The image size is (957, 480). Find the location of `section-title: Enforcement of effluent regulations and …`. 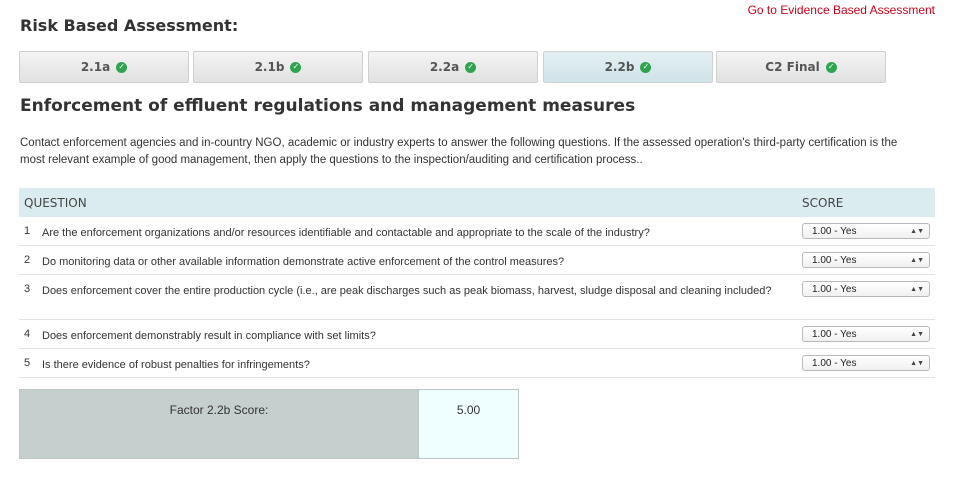

section-title: Enforcement of effluent regulations and … is located at coordinates (328, 106).